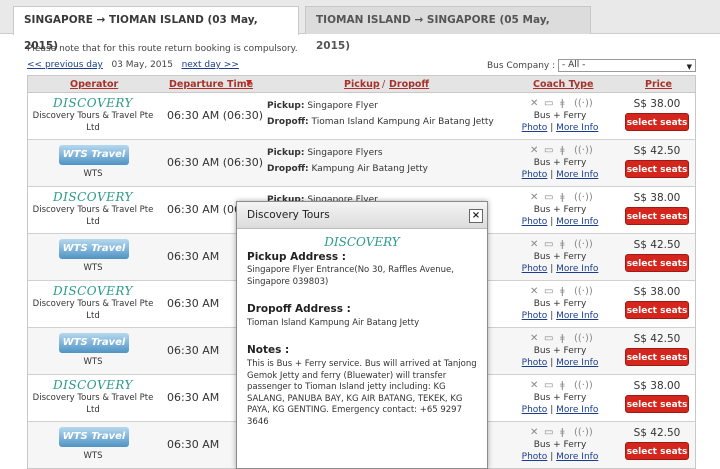 The height and width of the screenshot is (469, 720). What do you see at coordinates (657, 292) in the screenshot?
I see `price: S$ 38.00` at bounding box center [657, 292].